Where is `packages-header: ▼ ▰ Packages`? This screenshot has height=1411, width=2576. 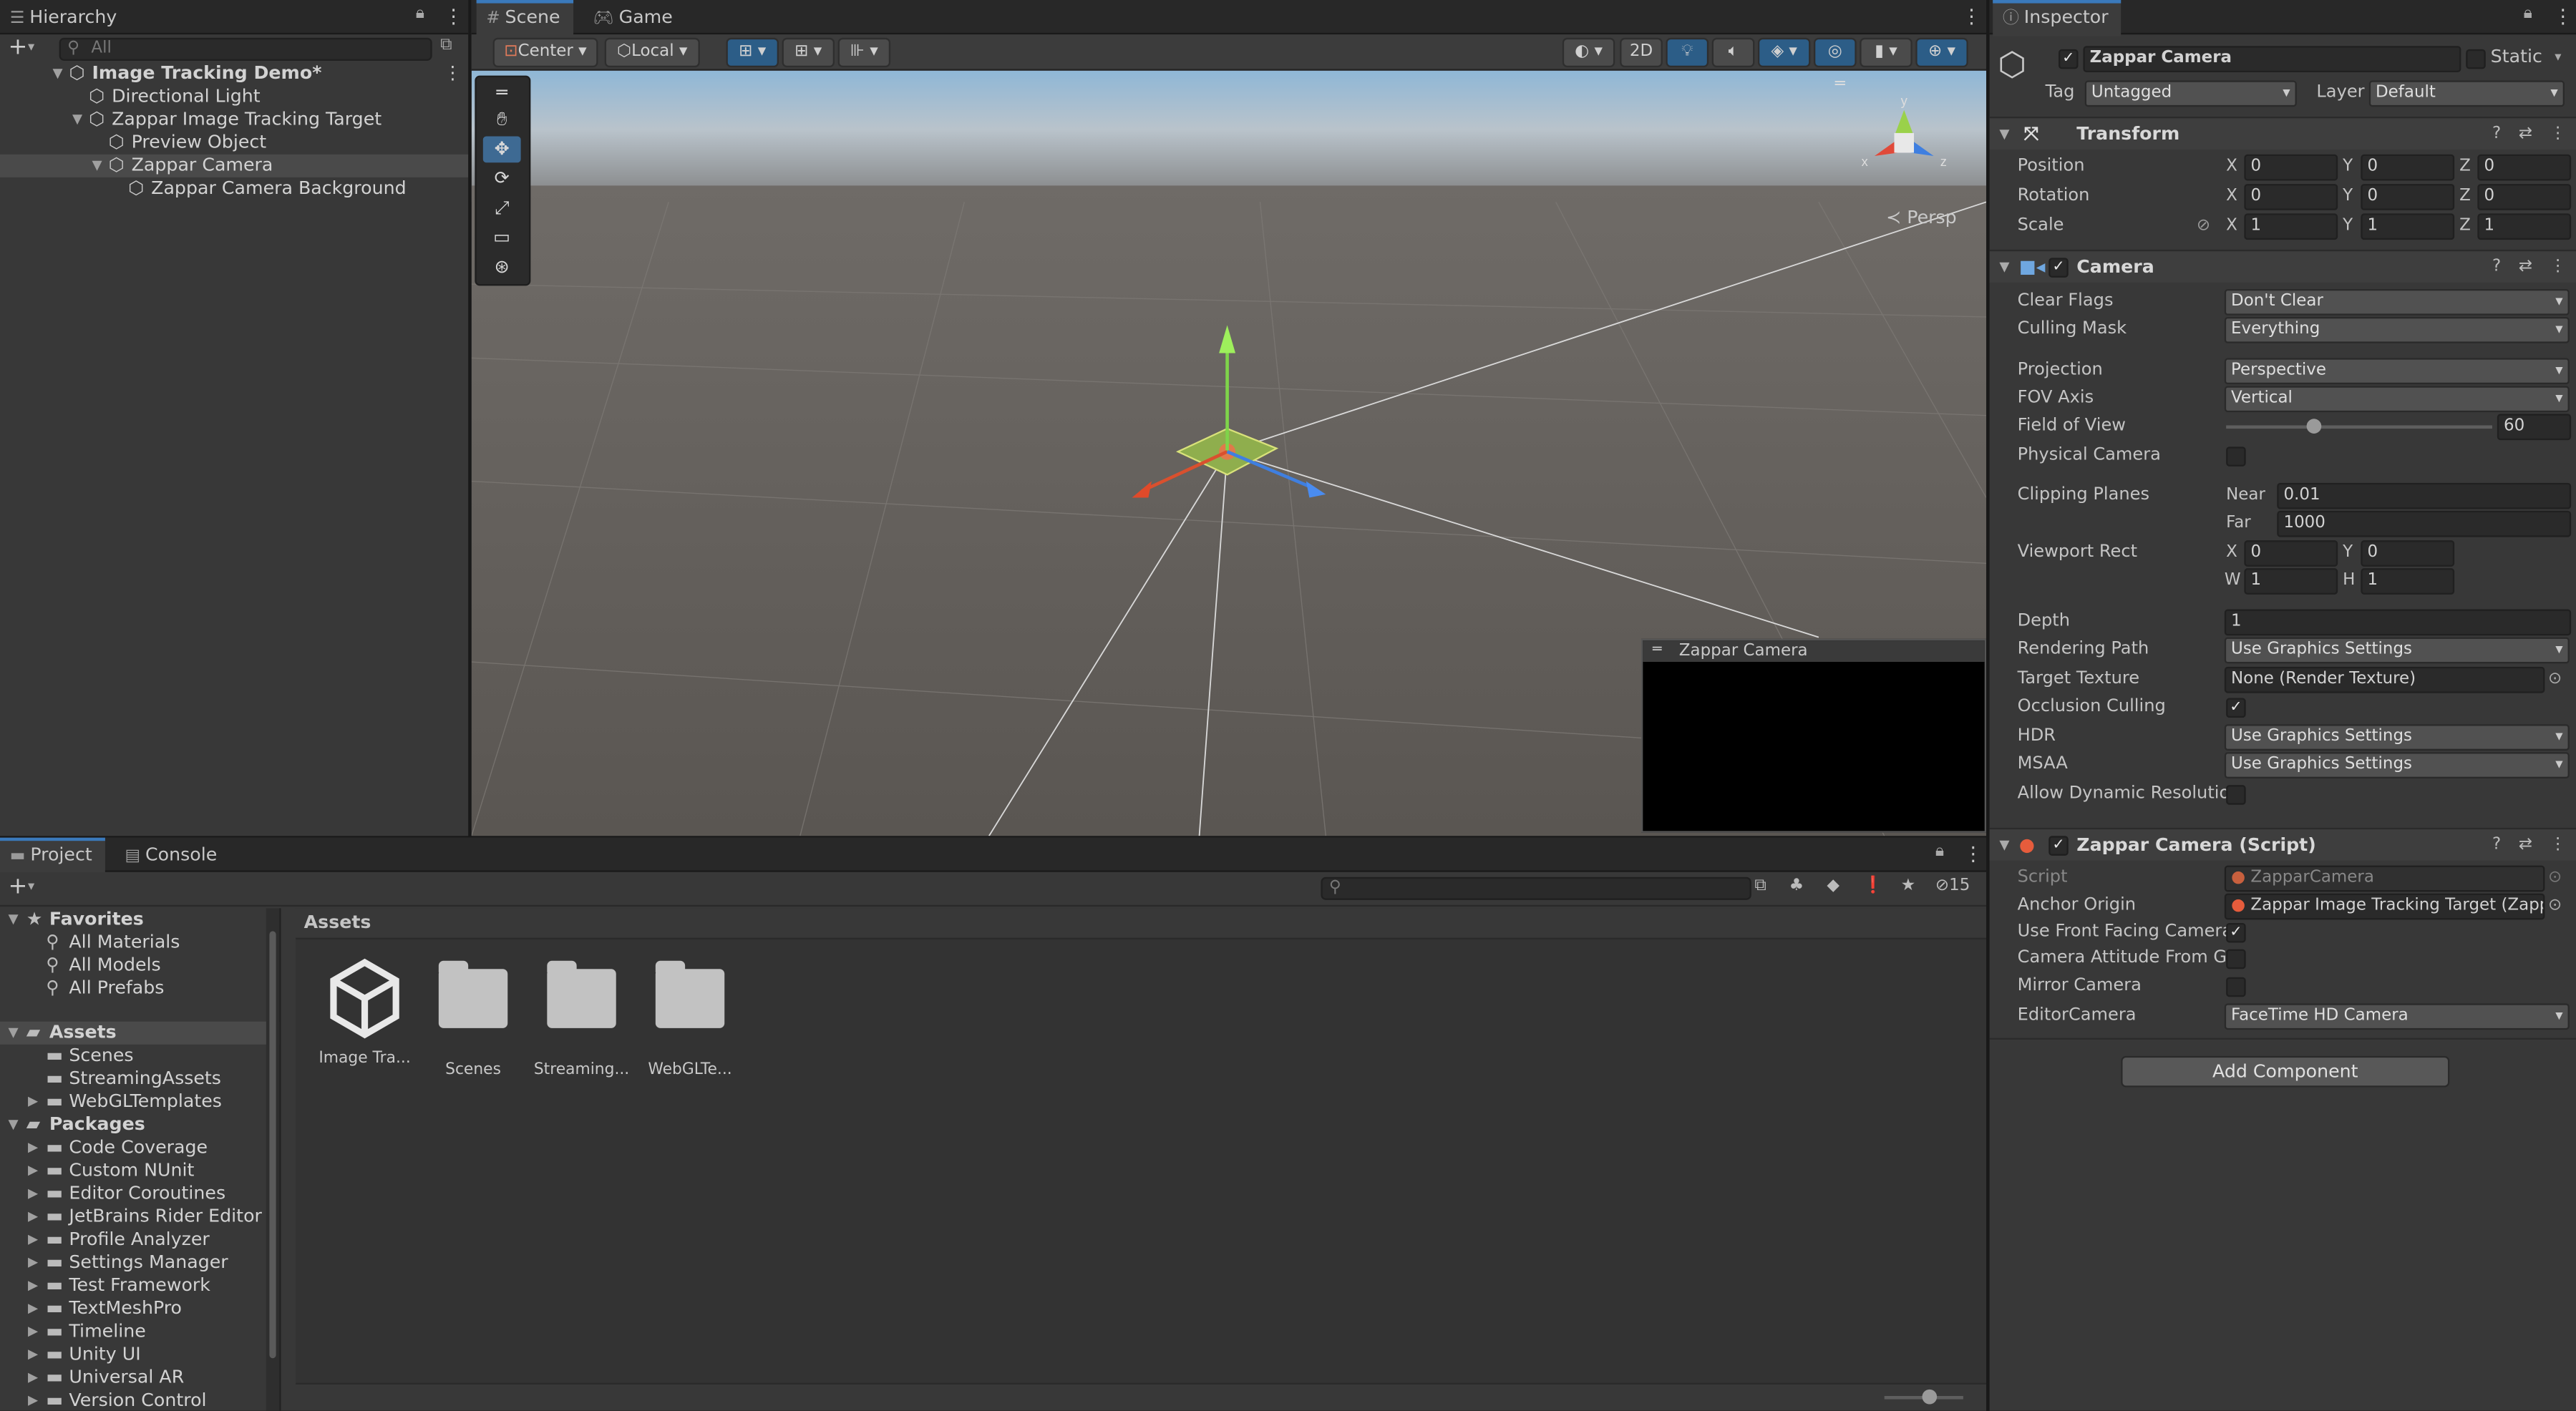
packages-header: ▼ ▰ Packages is located at coordinates (139, 1124).